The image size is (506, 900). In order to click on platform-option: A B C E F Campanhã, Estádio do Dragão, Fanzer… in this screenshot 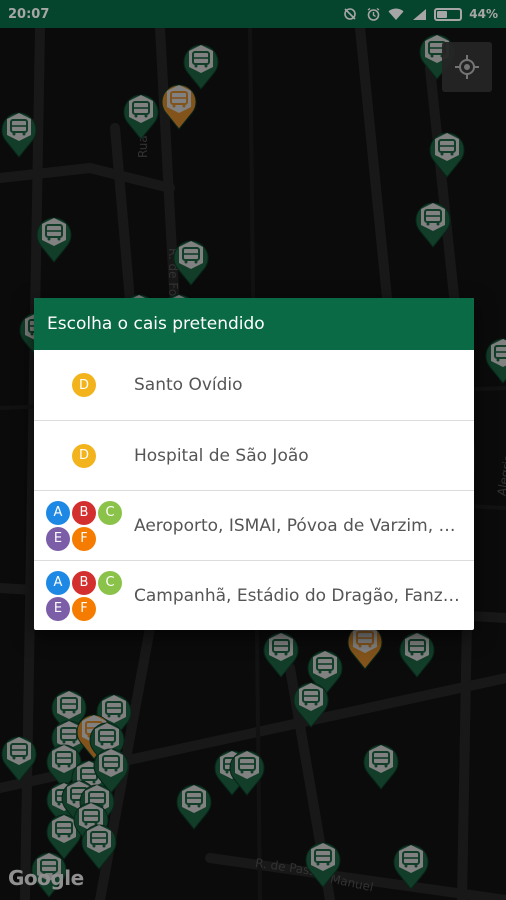, I will do `click(254, 595)`.